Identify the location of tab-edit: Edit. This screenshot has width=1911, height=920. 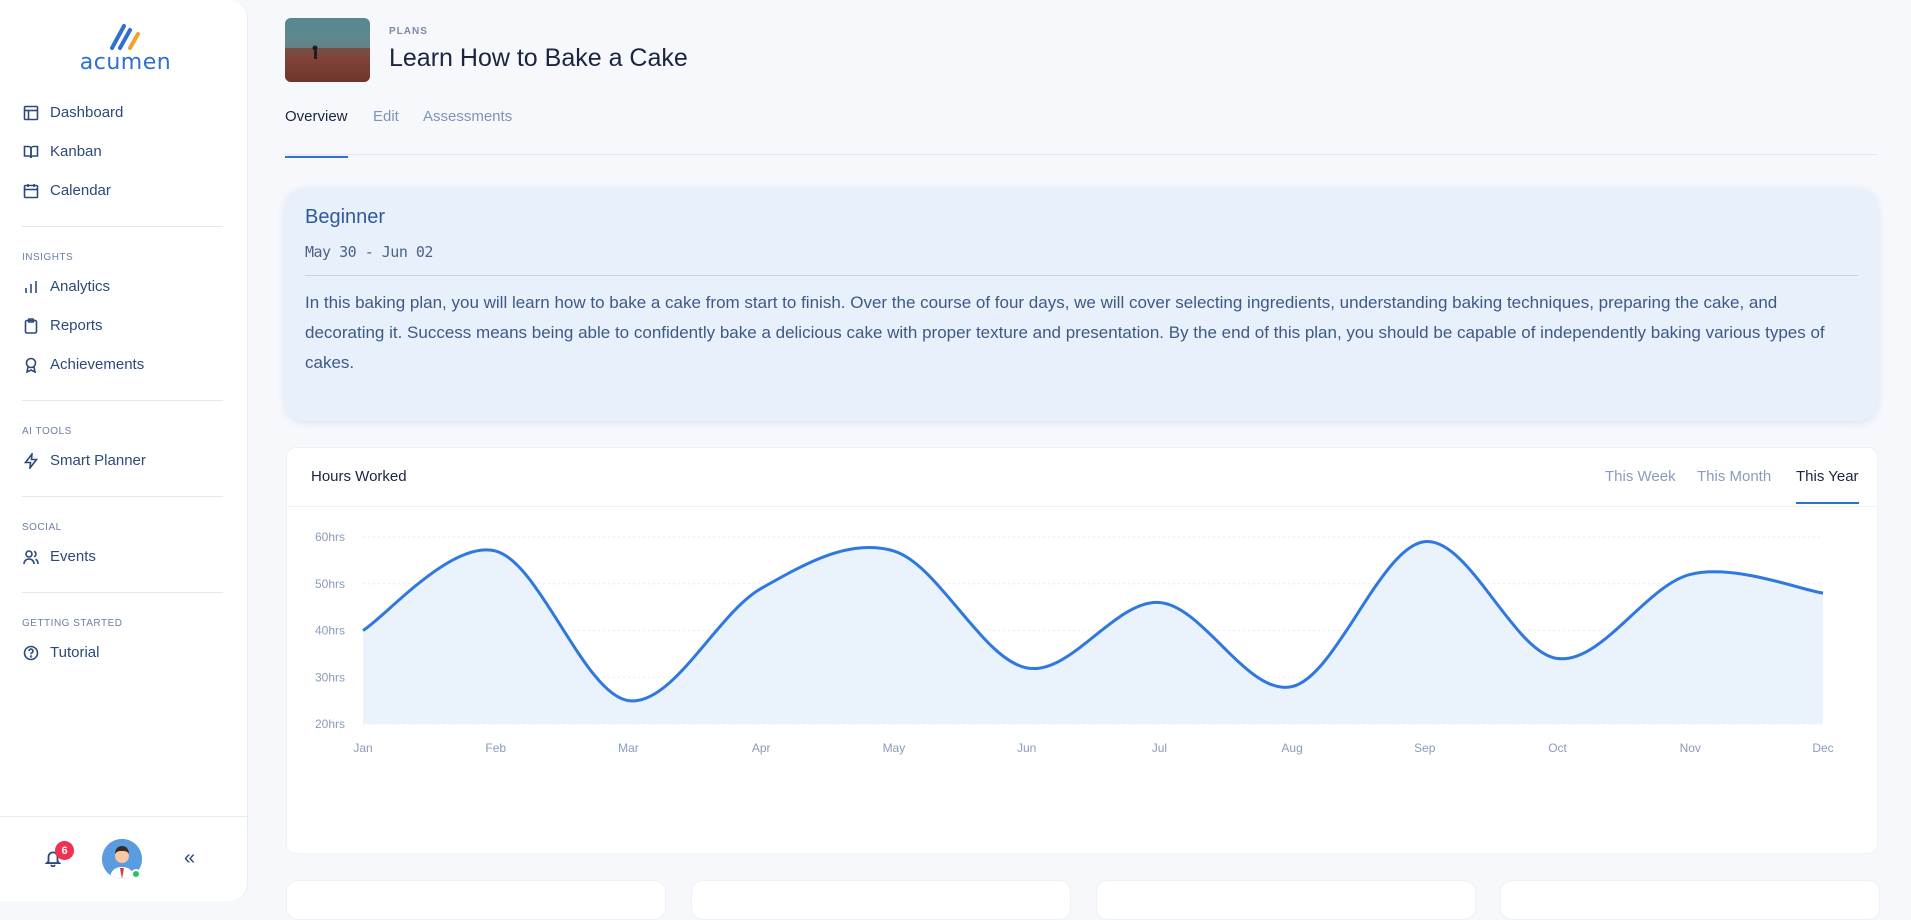
(386, 132).